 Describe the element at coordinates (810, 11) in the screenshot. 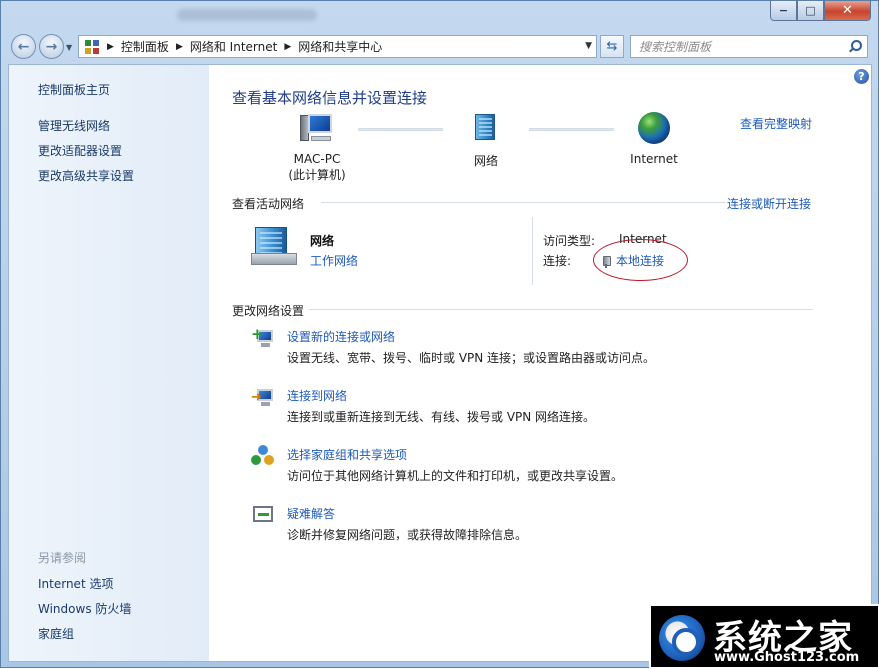

I see `maximize-button: □` at that location.